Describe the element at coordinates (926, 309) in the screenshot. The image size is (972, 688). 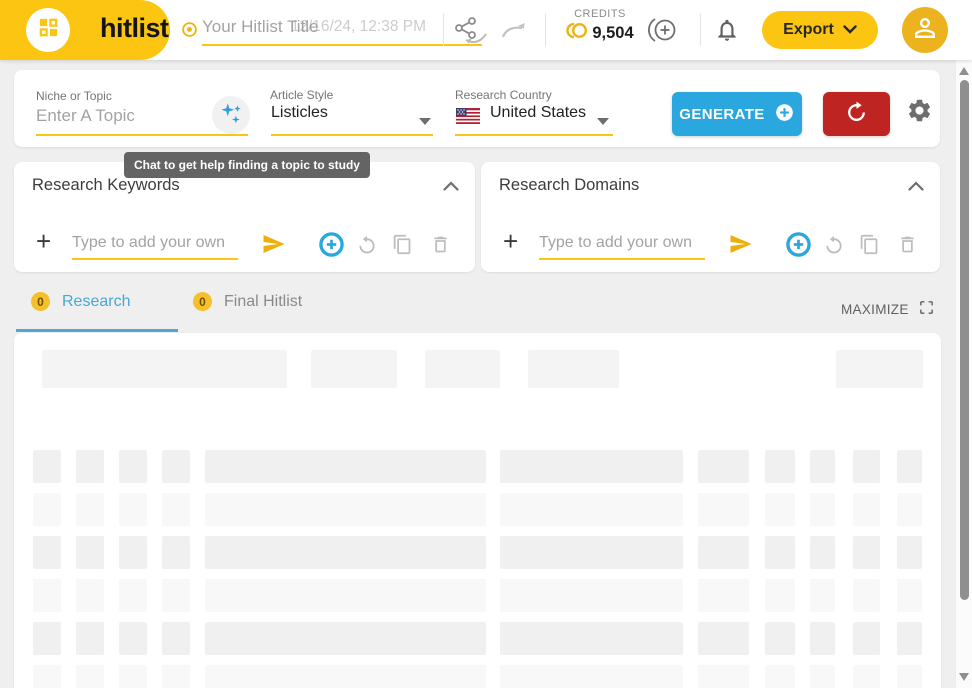
I see `expand-icon` at that location.